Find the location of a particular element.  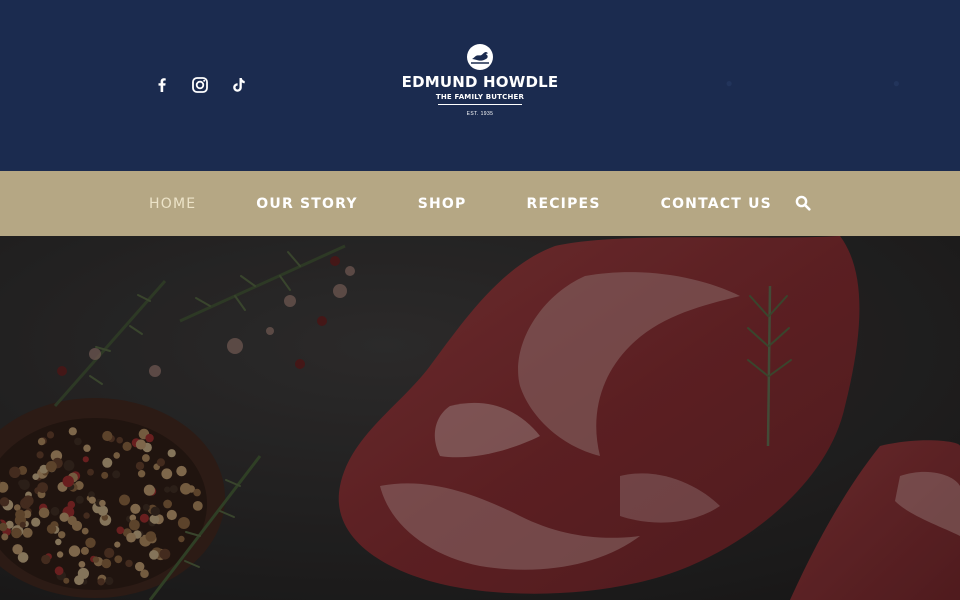

facebook-icon is located at coordinates (162, 85).